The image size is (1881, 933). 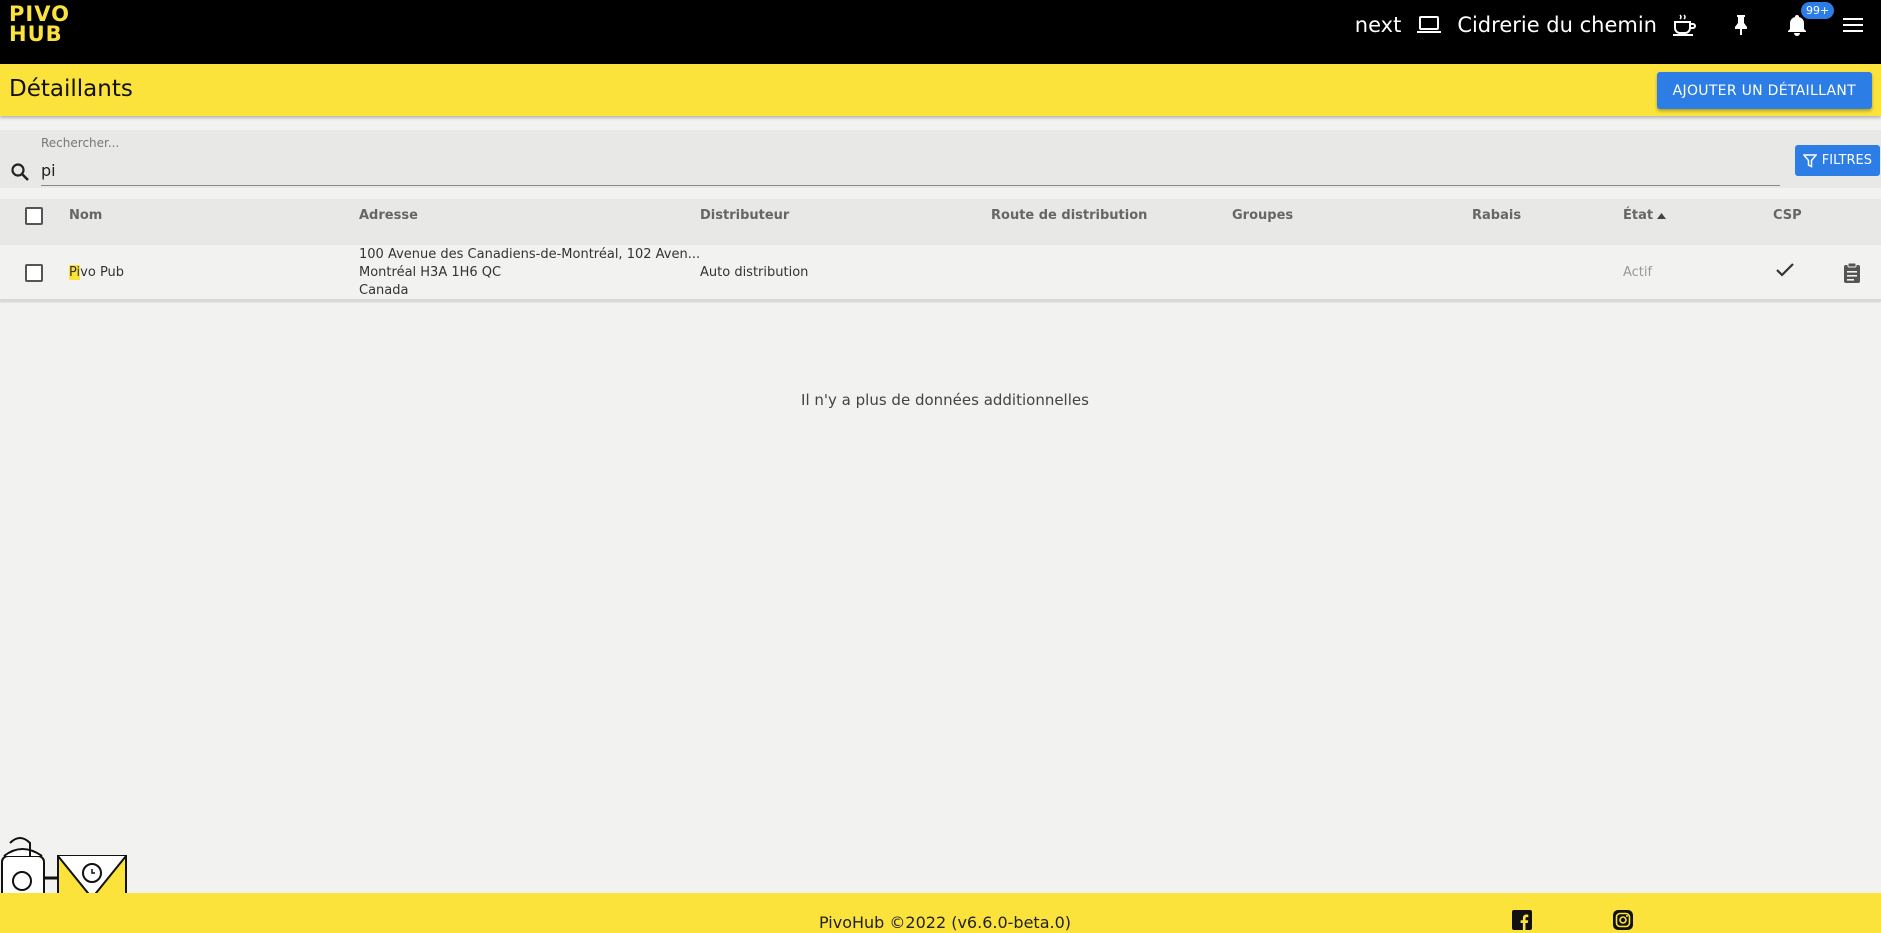 What do you see at coordinates (85, 215) in the screenshot?
I see `col-name: Nom` at bounding box center [85, 215].